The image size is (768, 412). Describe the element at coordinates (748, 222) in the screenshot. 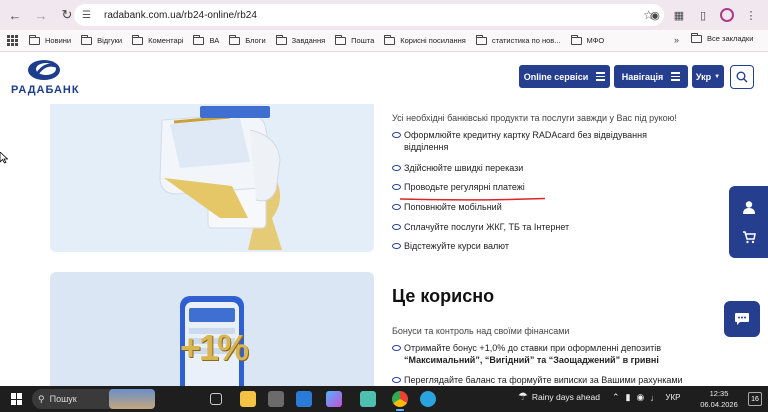

I see `side-widget-group` at that location.